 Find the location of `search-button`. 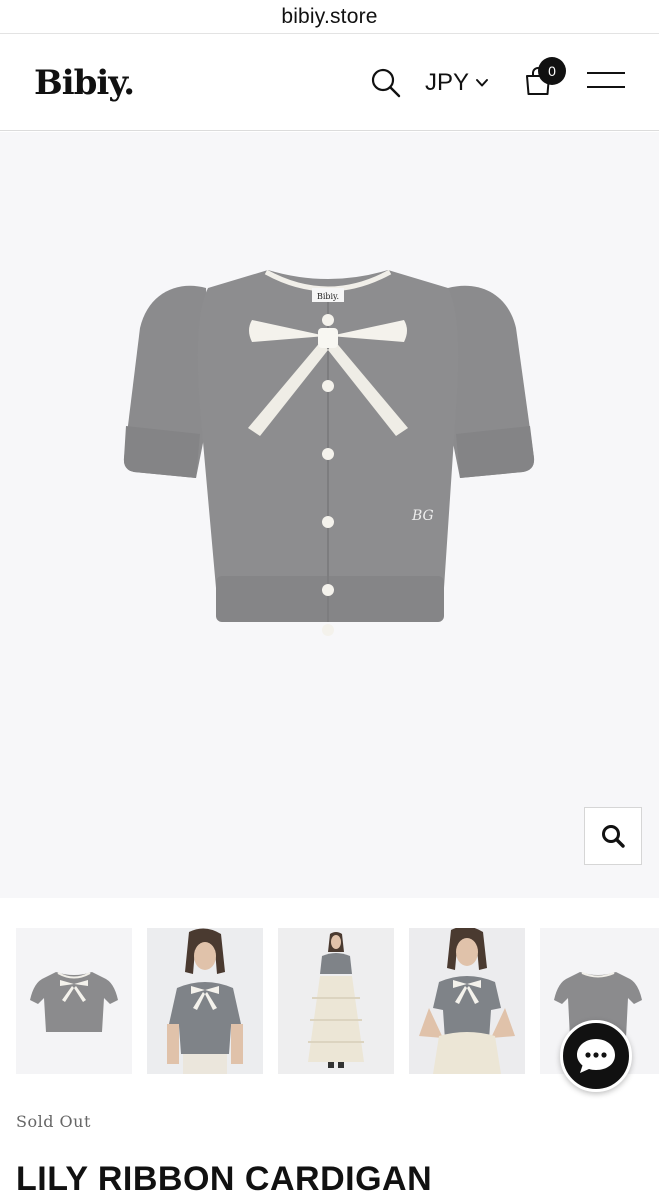

search-button is located at coordinates (386, 83).